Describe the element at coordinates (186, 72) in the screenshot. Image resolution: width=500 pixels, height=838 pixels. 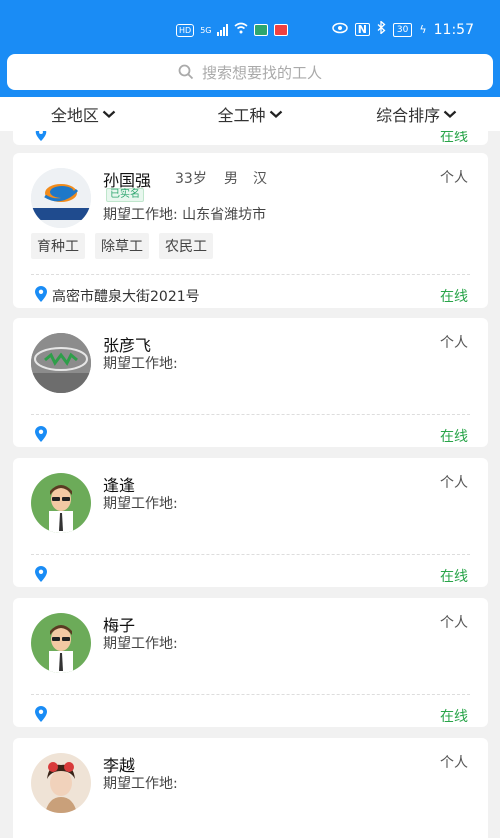
I see `search-icon` at that location.